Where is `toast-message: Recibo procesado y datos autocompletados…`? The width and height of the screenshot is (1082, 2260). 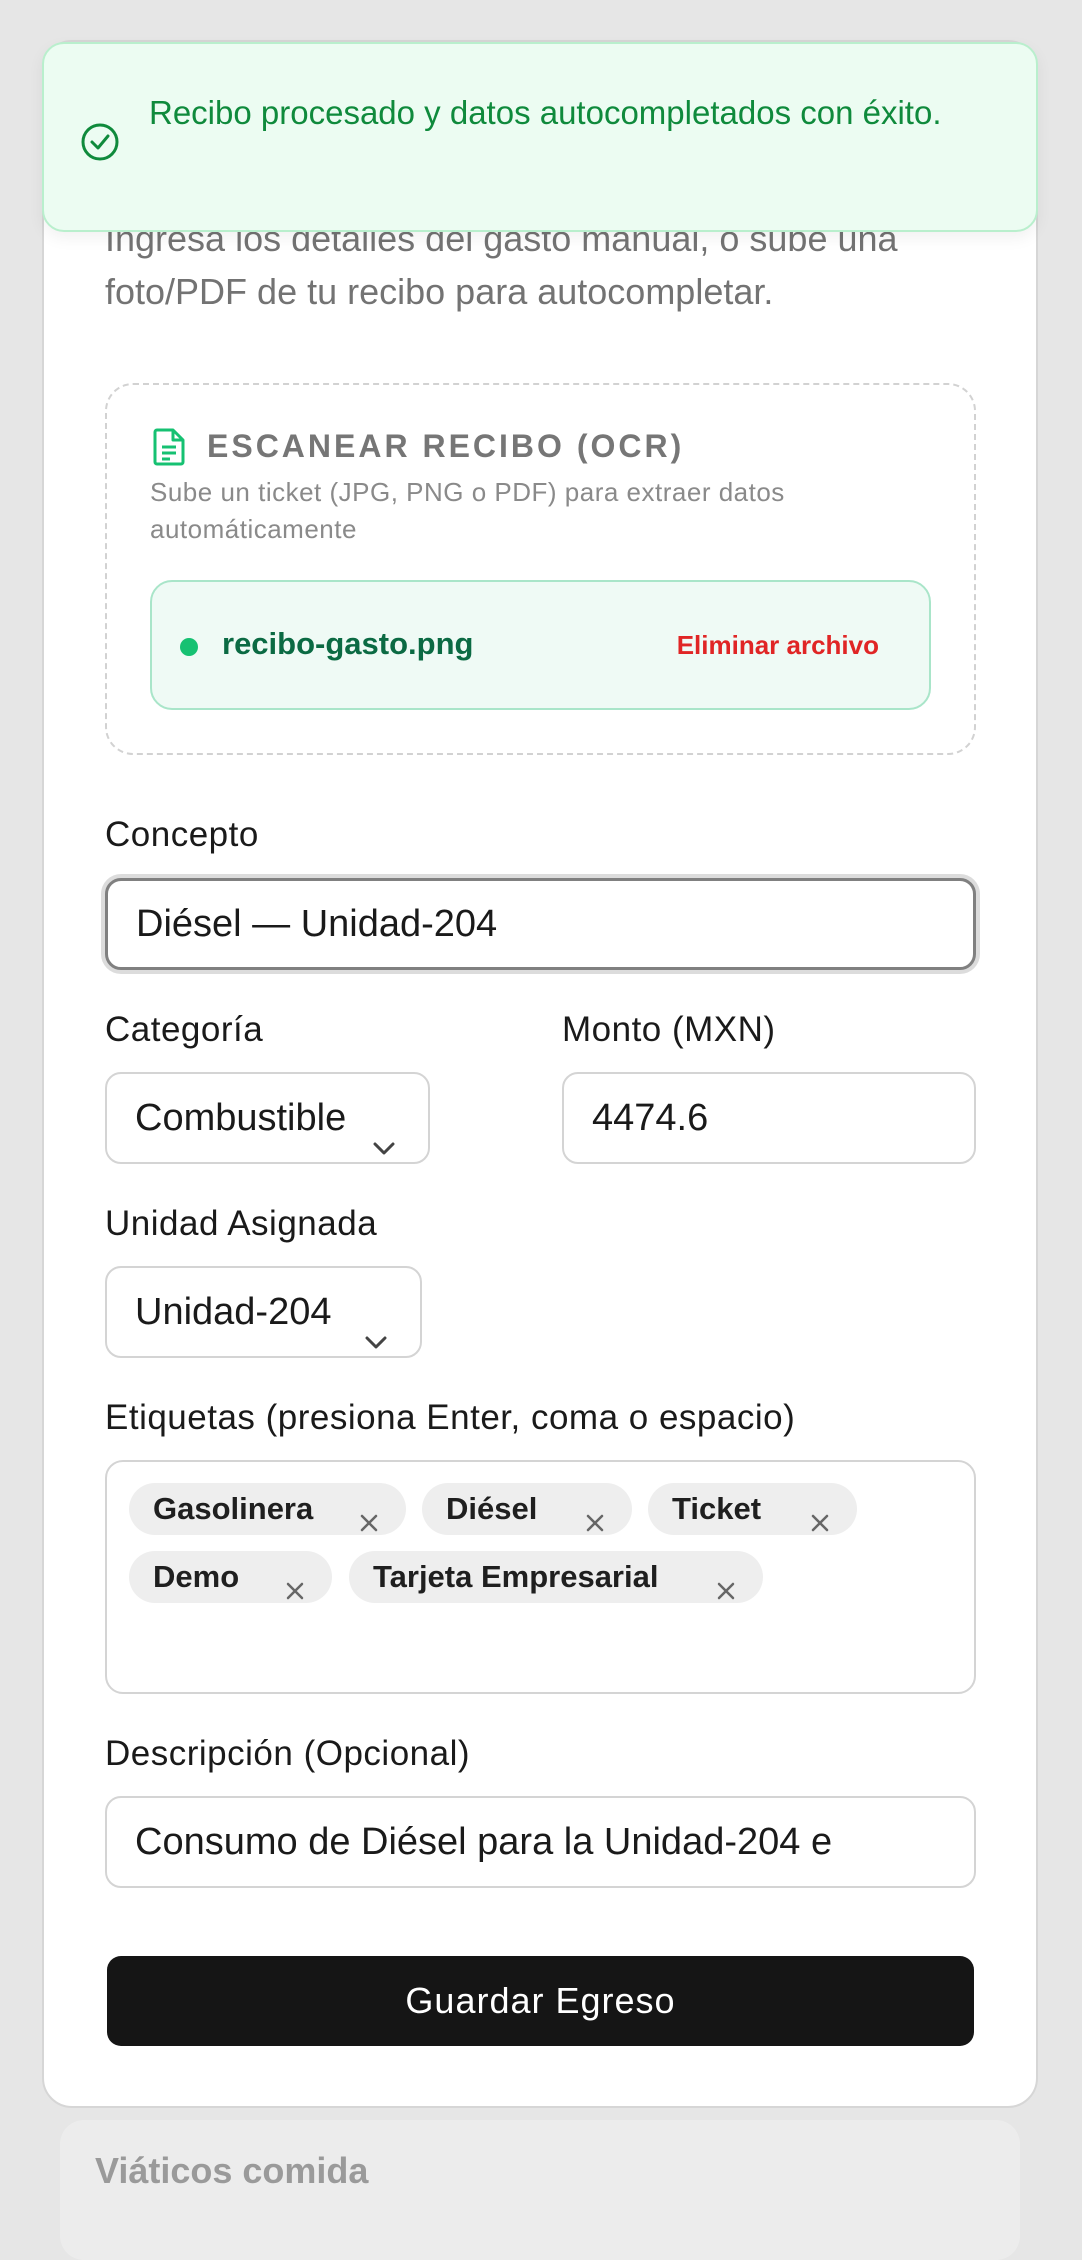 toast-message: Recibo procesado y datos autocompletados… is located at coordinates (545, 112).